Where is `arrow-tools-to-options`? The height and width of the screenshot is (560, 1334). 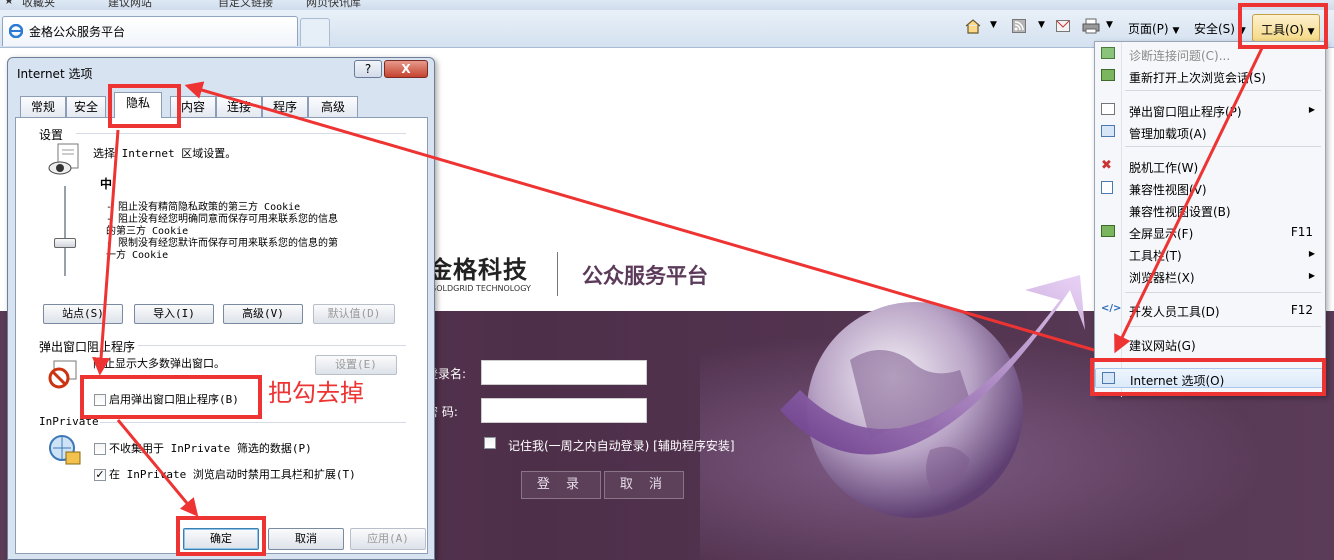
arrow-tools-to-options is located at coordinates (1189, 200).